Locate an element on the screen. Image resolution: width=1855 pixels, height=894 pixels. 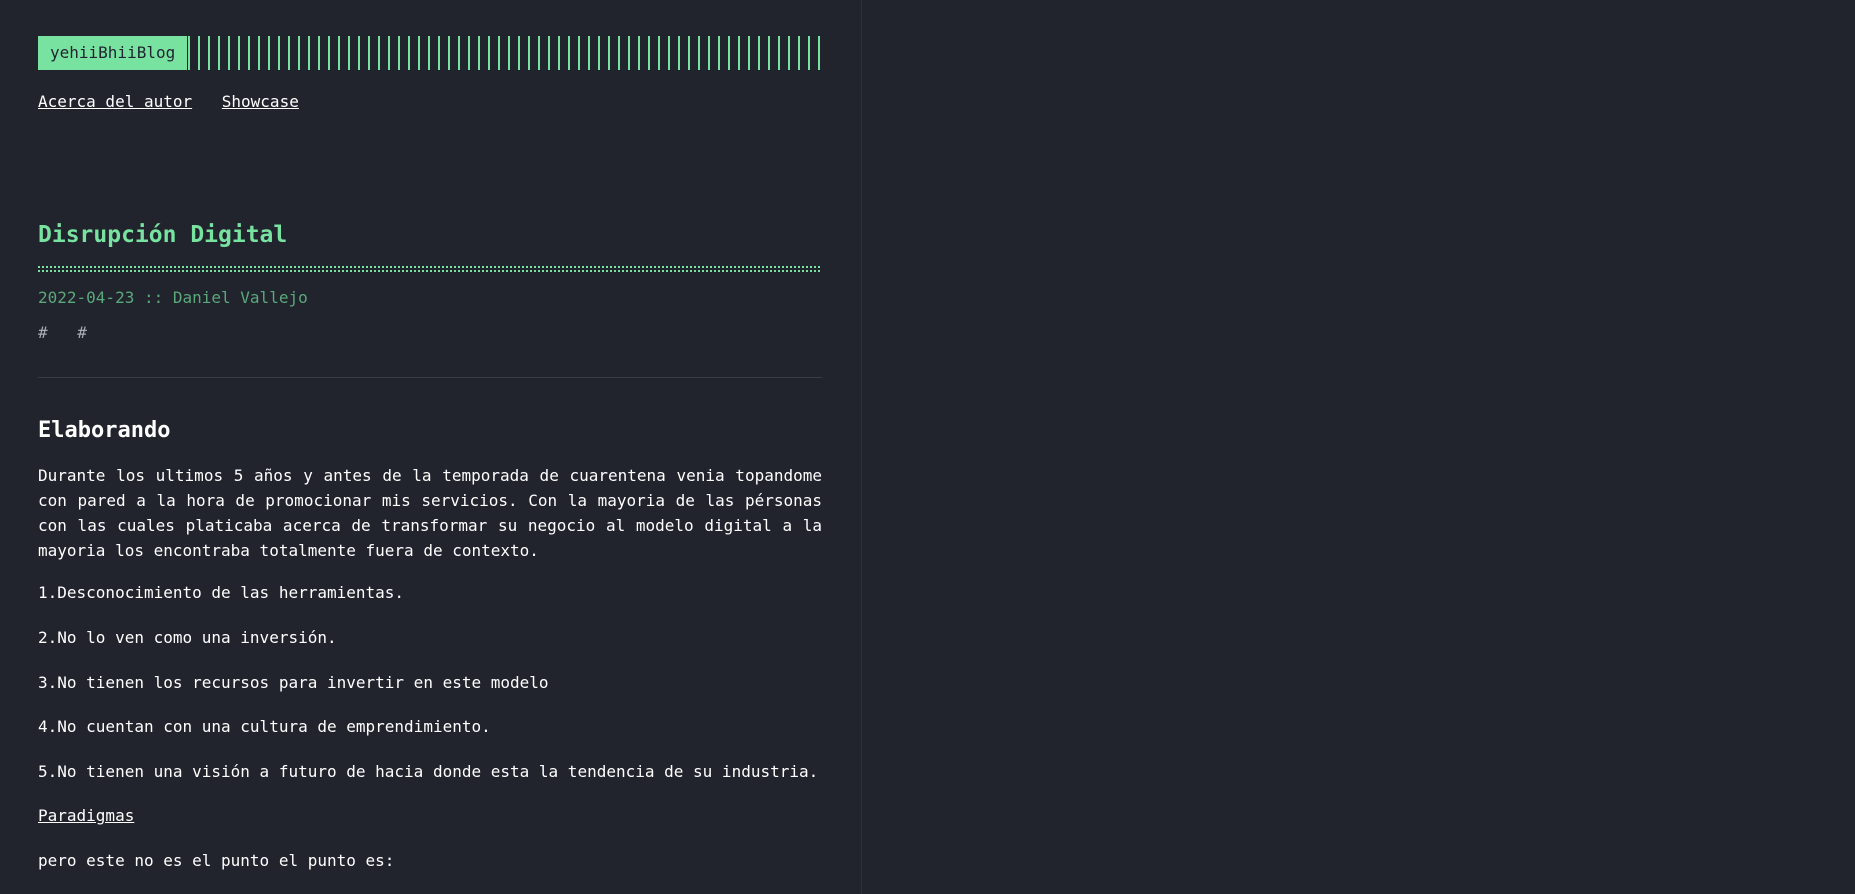
post-title: Disrupción Digital is located at coordinates (163, 235).